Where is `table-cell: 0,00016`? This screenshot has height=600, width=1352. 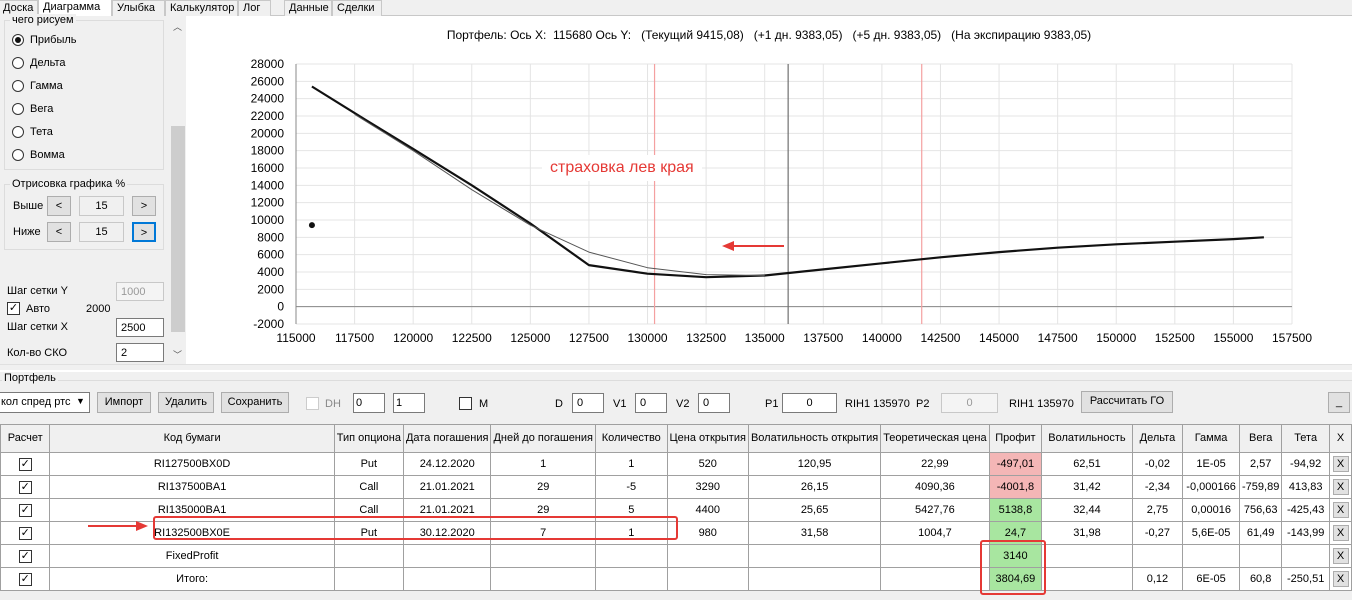
table-cell: 0,00016 is located at coordinates (1211, 510).